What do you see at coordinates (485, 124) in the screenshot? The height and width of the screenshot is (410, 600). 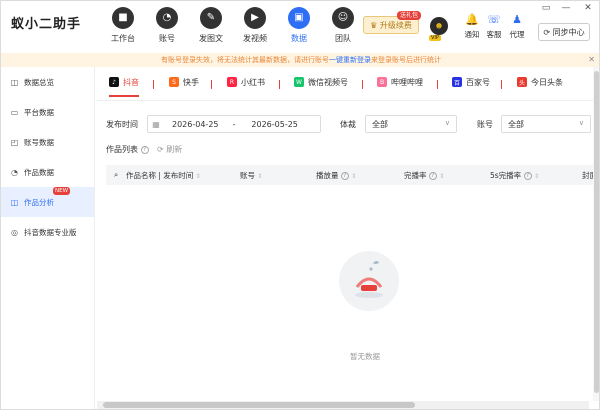 I see `account-label: 账号` at bounding box center [485, 124].